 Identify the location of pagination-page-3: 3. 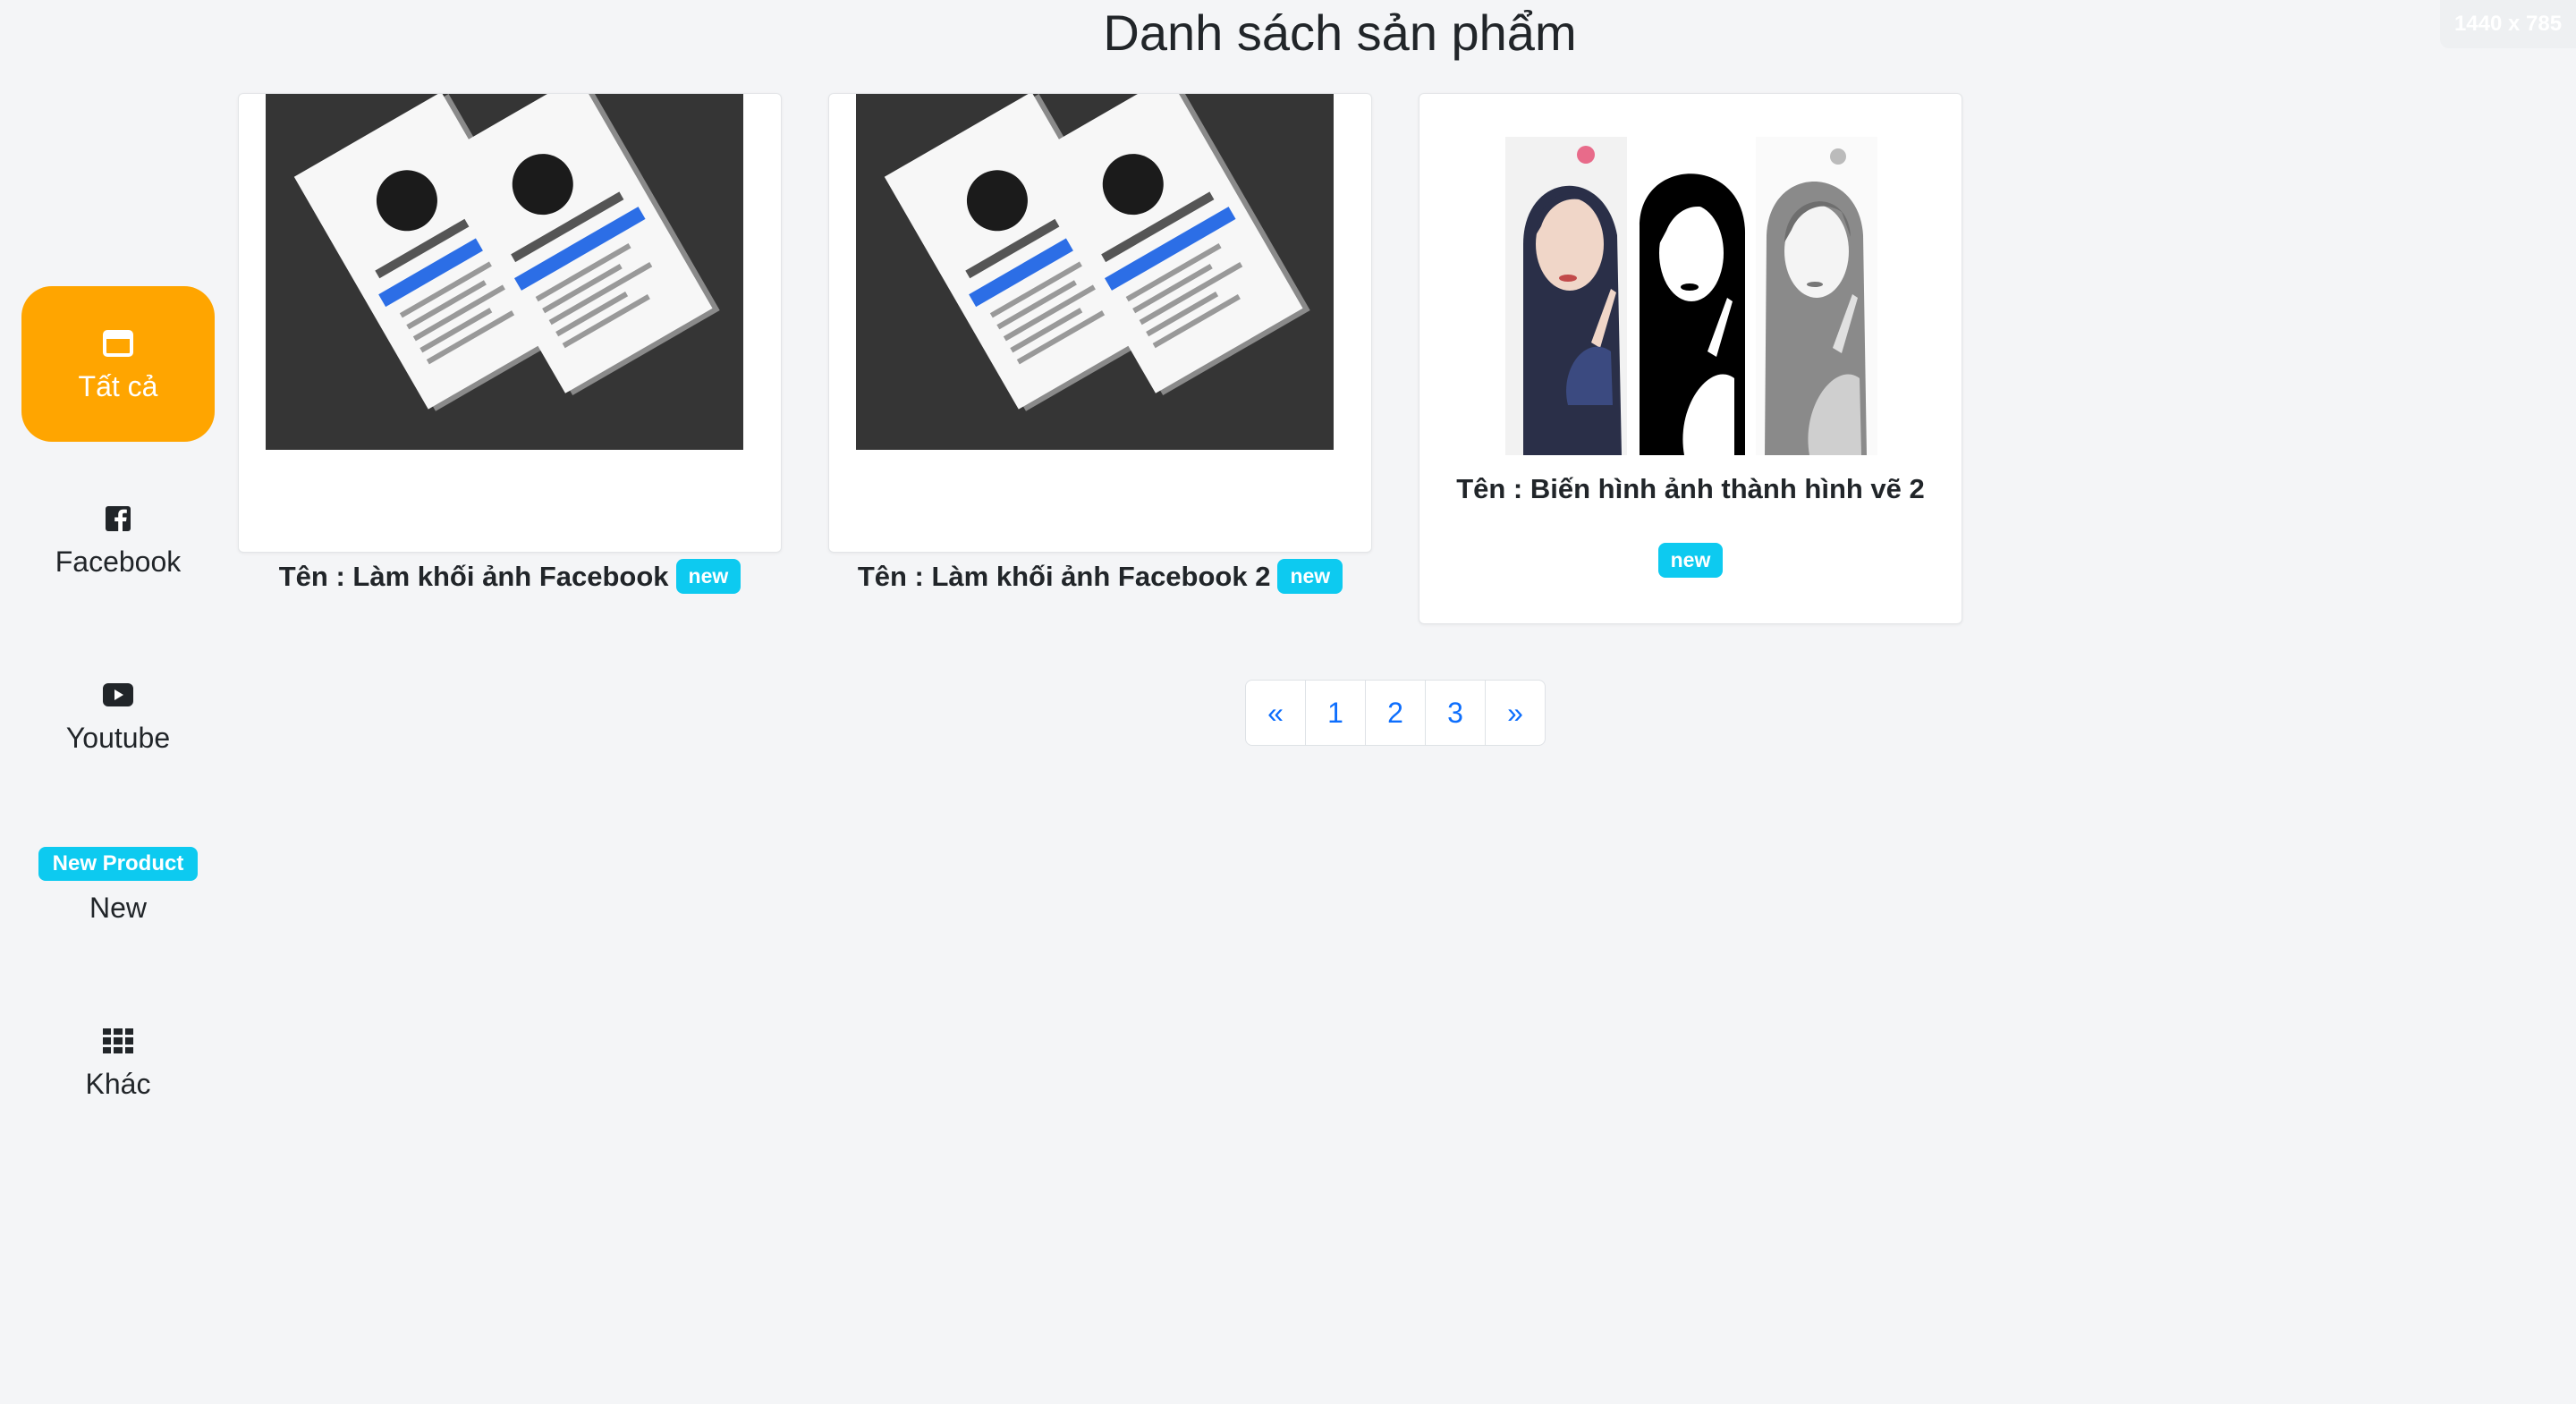
(1455, 713).